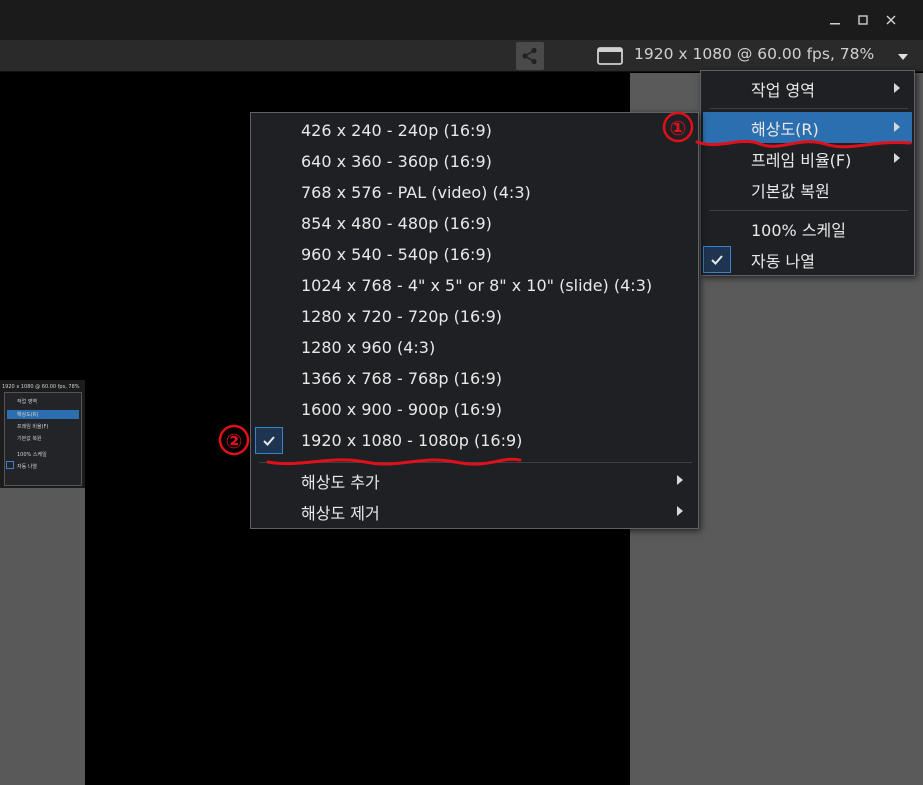 The height and width of the screenshot is (785, 923). What do you see at coordinates (678, 128) in the screenshot?
I see `annotation-step-1: ①` at bounding box center [678, 128].